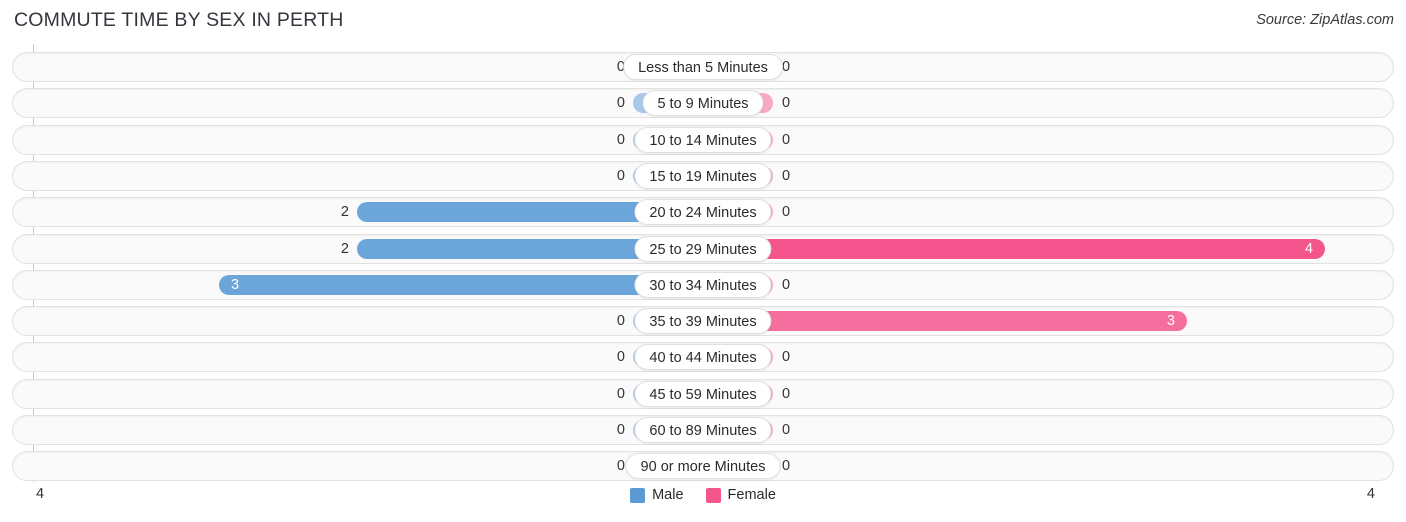  I want to click on table-row: 0 0 40 to 44 Minutes, so click(703, 357).